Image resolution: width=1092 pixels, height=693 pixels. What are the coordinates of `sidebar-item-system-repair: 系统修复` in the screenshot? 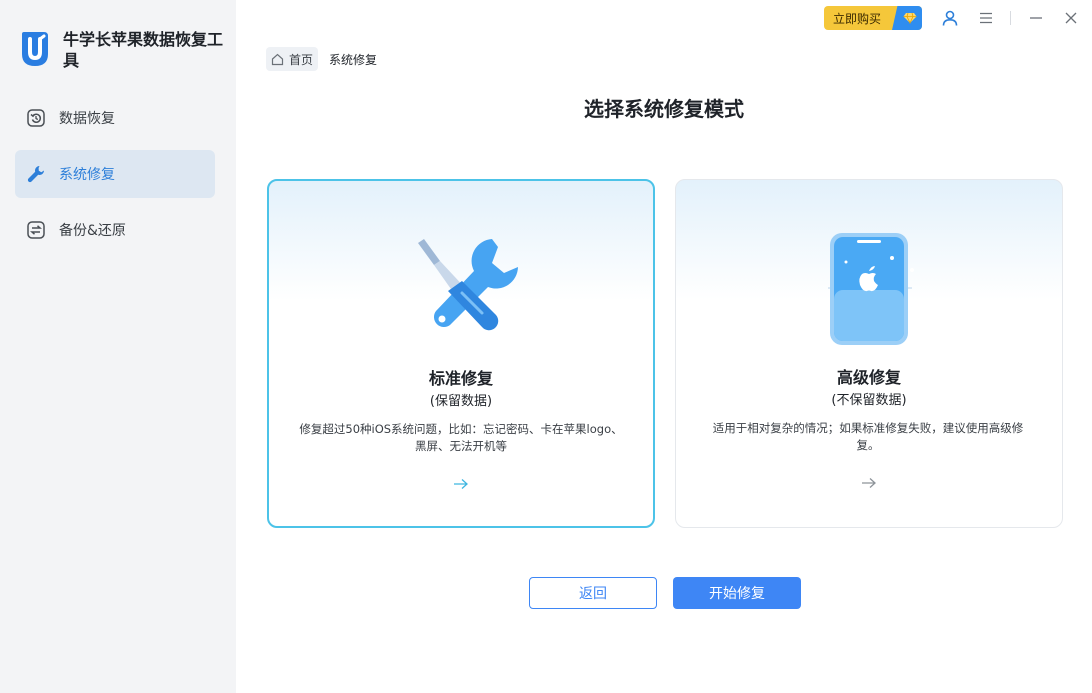 It's located at (115, 174).